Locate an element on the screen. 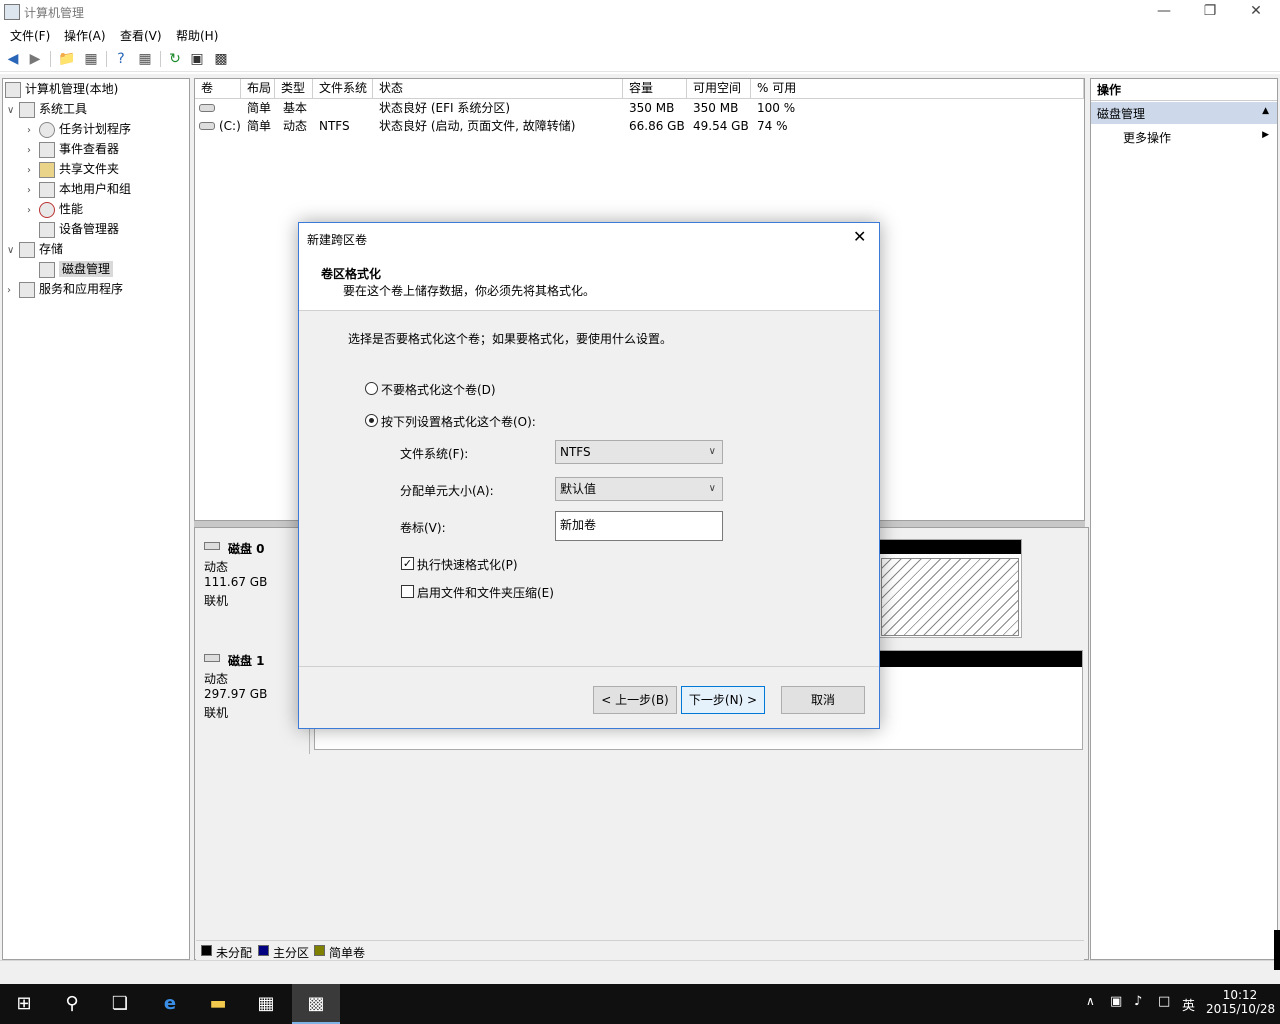  column-header-layout: 布局 is located at coordinates (258, 89).